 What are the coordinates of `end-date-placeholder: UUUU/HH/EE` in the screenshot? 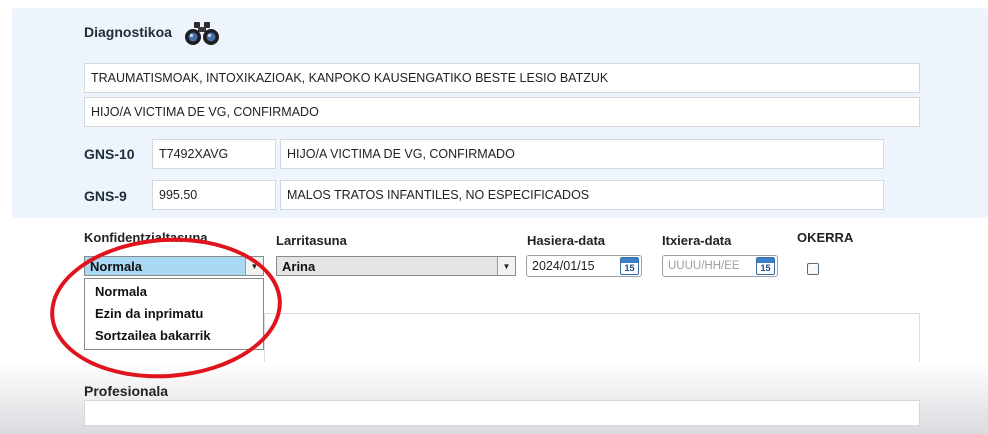 It's located at (704, 266).